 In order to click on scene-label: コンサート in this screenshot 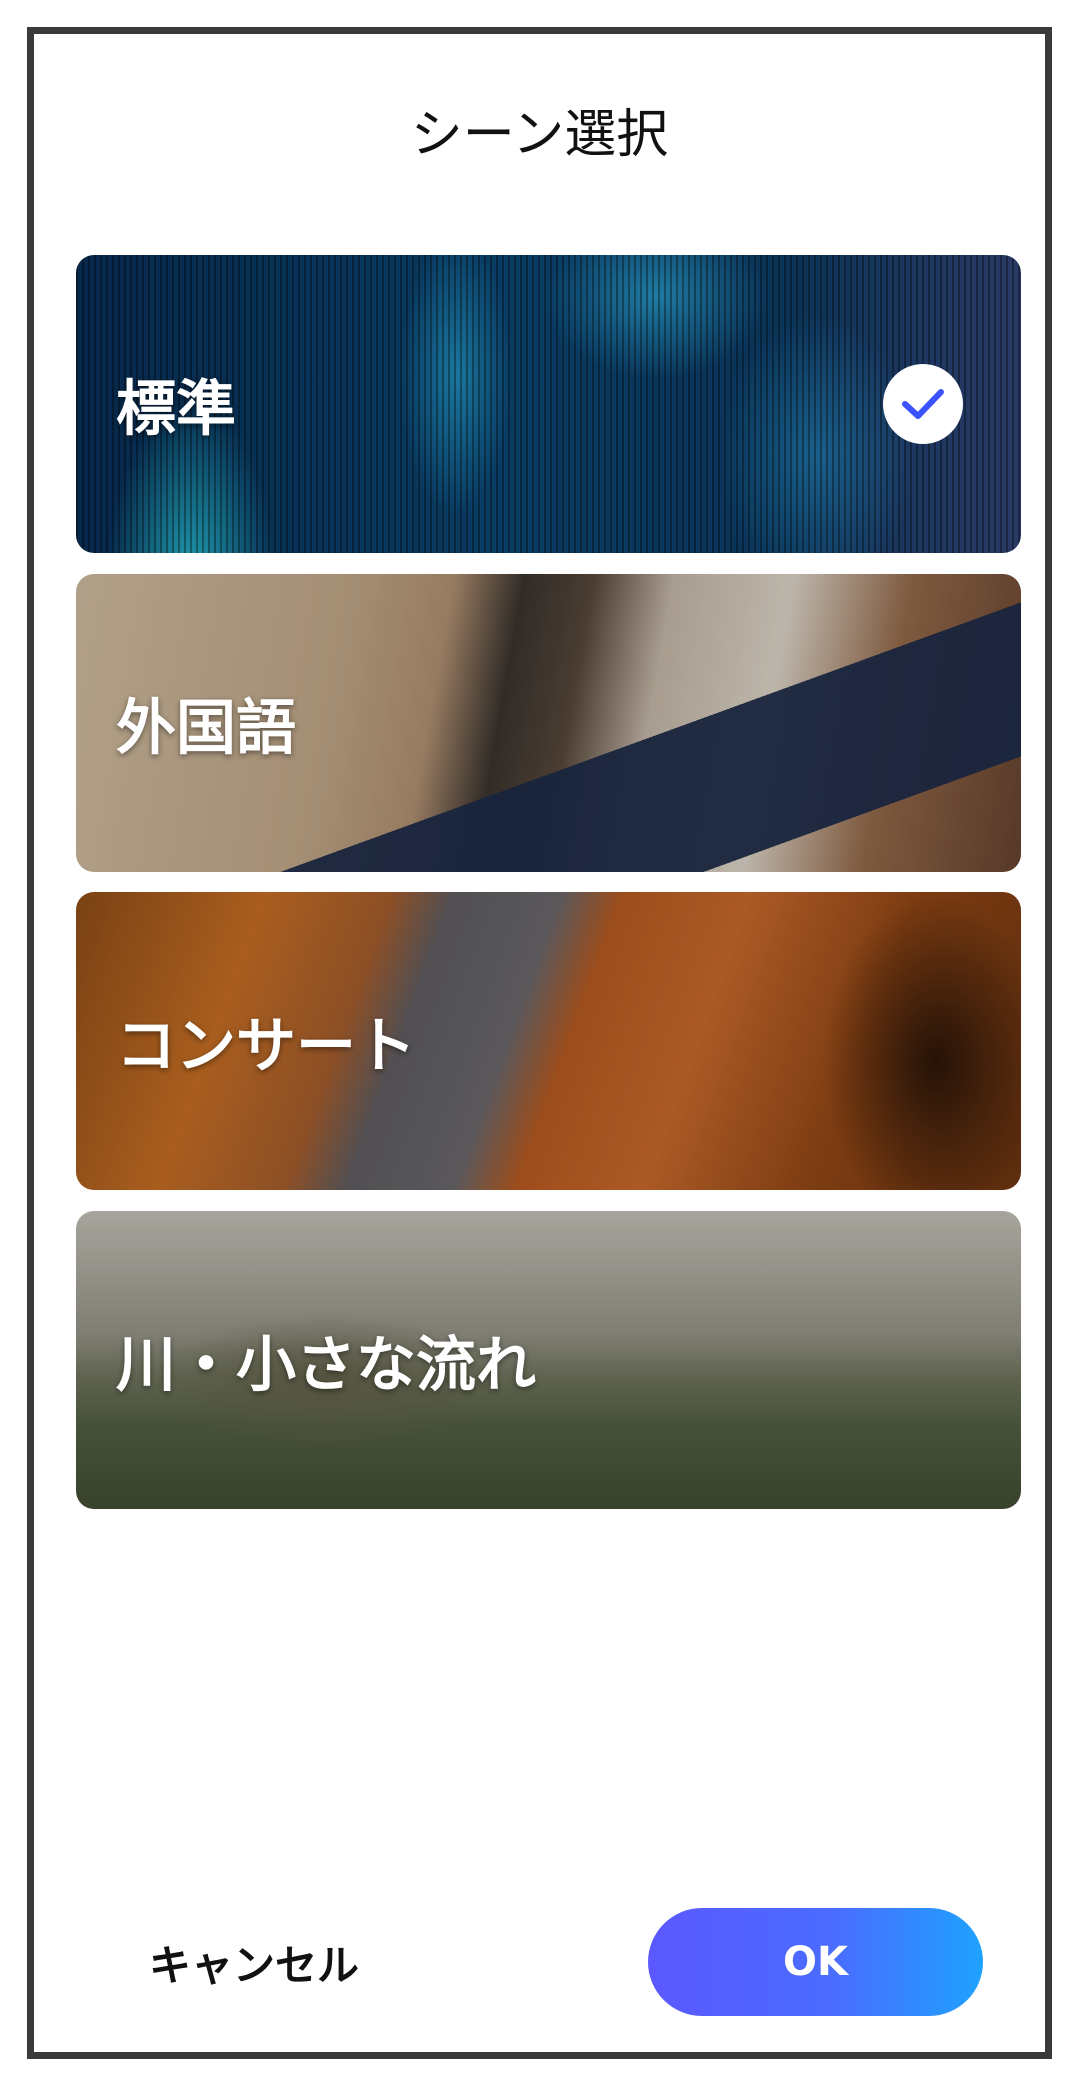, I will do `click(266, 1046)`.